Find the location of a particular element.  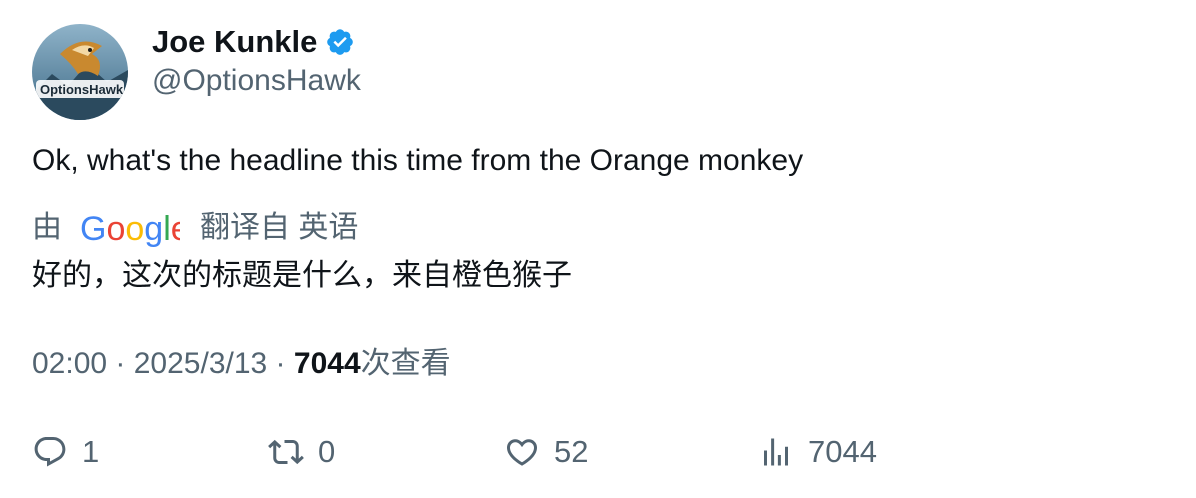

reply-count: 1 is located at coordinates (91, 451).